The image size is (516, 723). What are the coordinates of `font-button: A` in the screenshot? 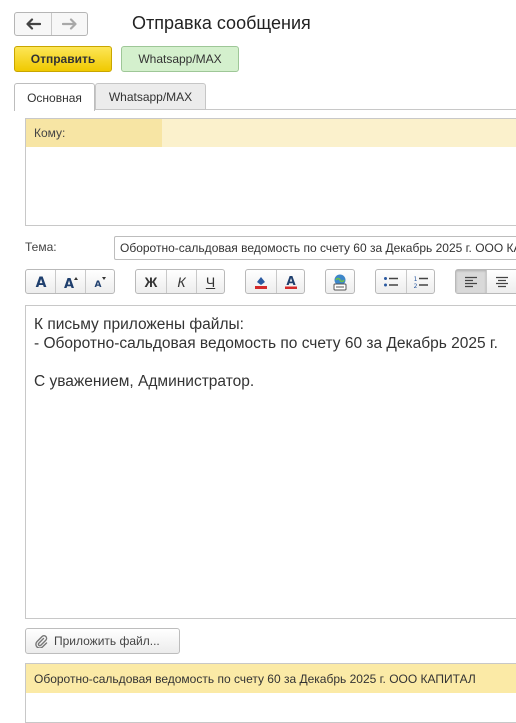 It's located at (40, 281).